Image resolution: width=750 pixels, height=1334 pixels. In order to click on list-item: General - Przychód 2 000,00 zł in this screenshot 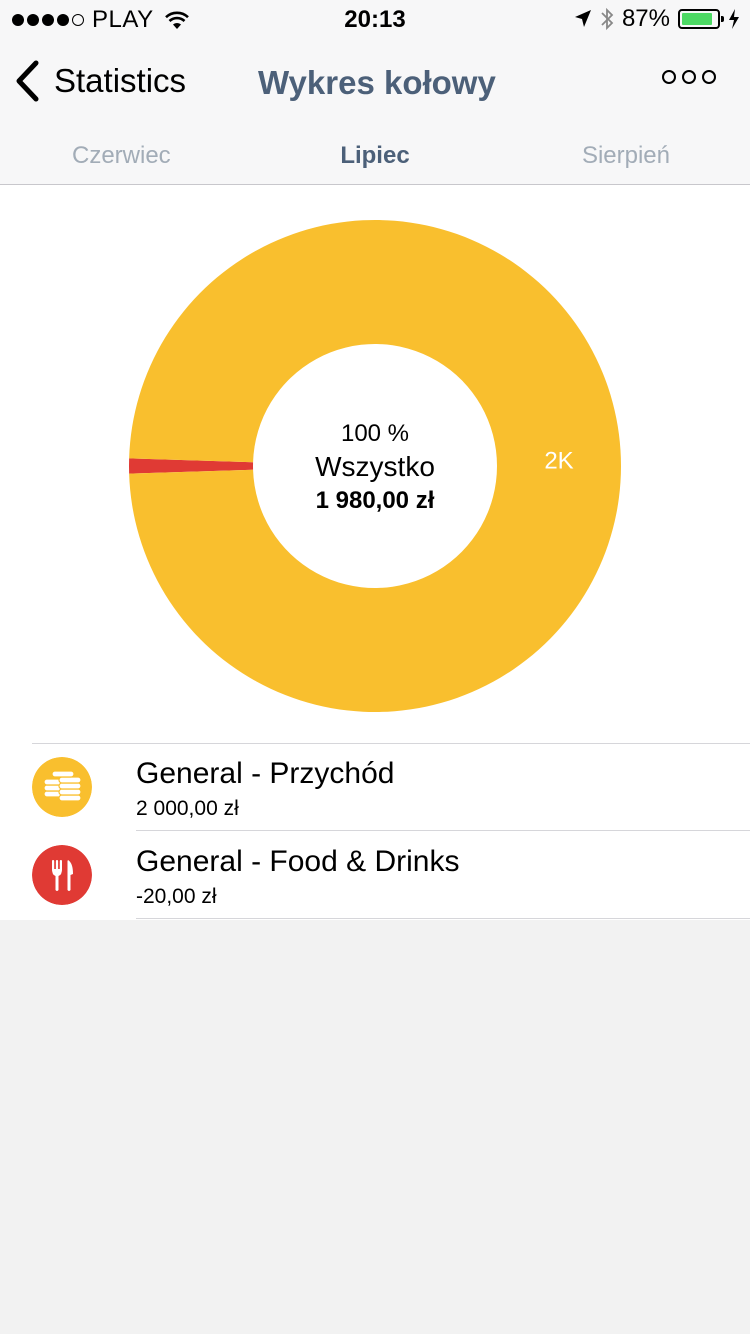, I will do `click(375, 787)`.